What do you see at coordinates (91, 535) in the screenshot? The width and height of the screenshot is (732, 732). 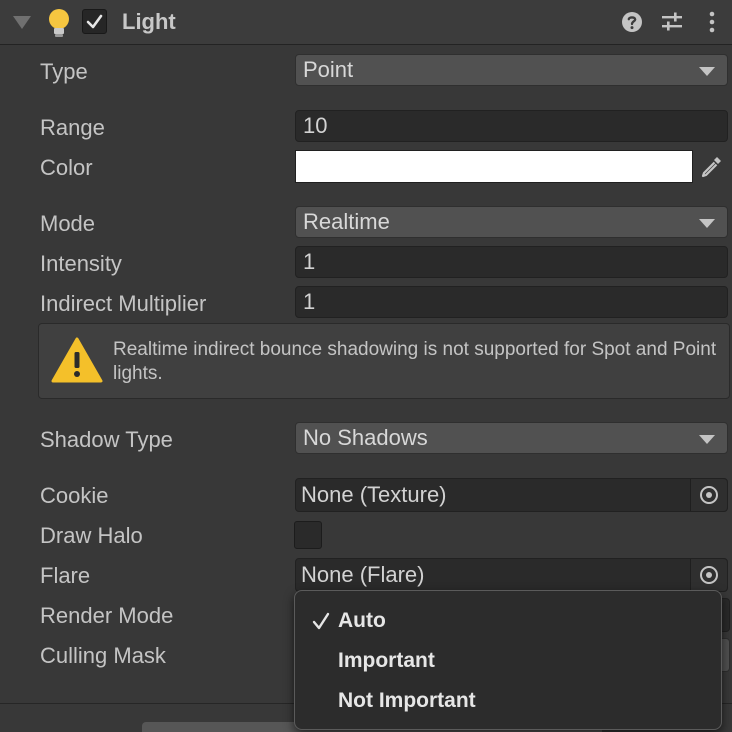 I see `draw-halo-label: Draw Halo` at bounding box center [91, 535].